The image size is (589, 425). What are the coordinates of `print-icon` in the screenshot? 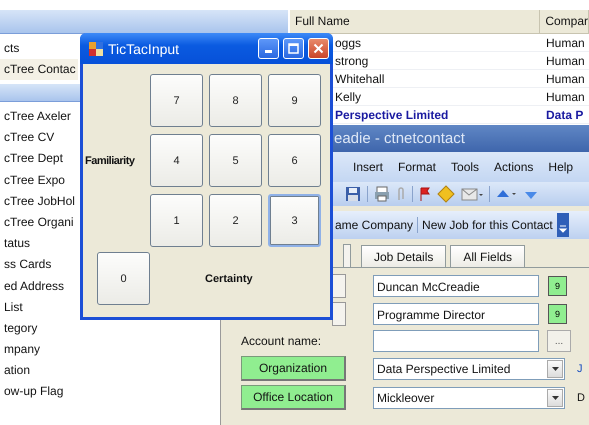 It's located at (382, 194).